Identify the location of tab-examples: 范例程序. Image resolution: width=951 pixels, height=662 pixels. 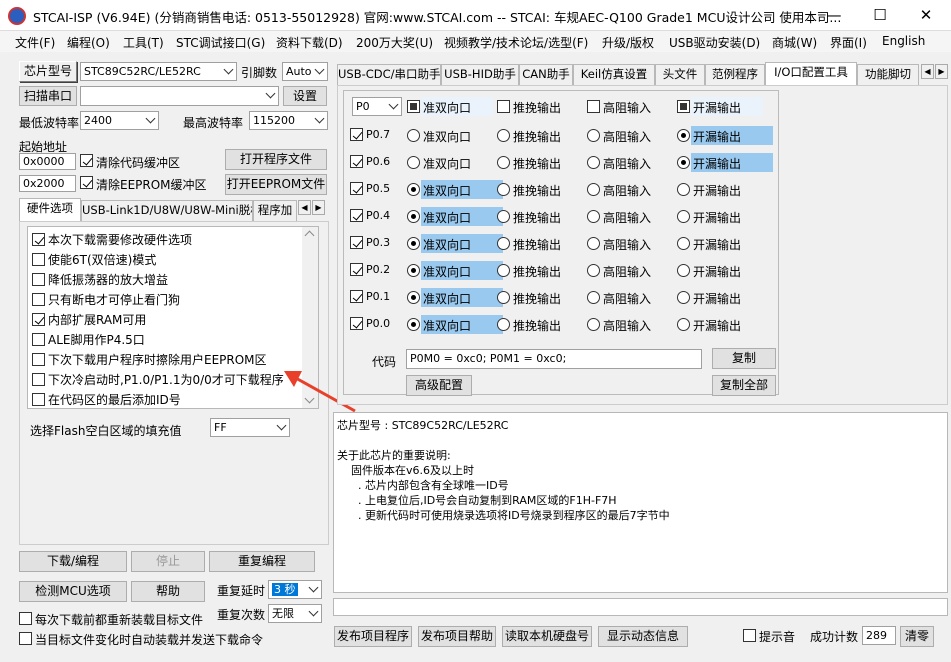
(735, 74).